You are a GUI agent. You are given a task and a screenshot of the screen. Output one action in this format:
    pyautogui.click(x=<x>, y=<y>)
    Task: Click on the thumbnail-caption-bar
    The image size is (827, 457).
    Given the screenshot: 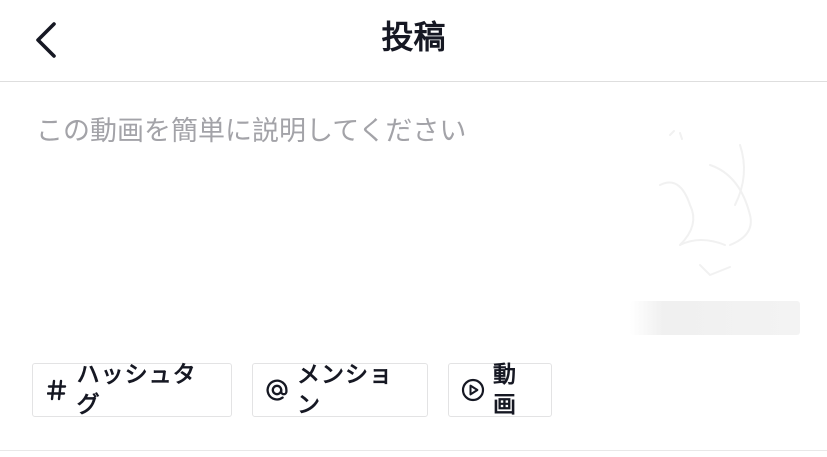 What is the action you would take?
    pyautogui.click(x=715, y=318)
    